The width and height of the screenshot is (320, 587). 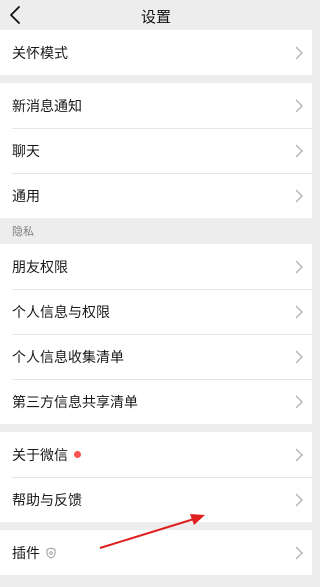 I want to click on settings-item-plugins: 插件, so click(x=156, y=552).